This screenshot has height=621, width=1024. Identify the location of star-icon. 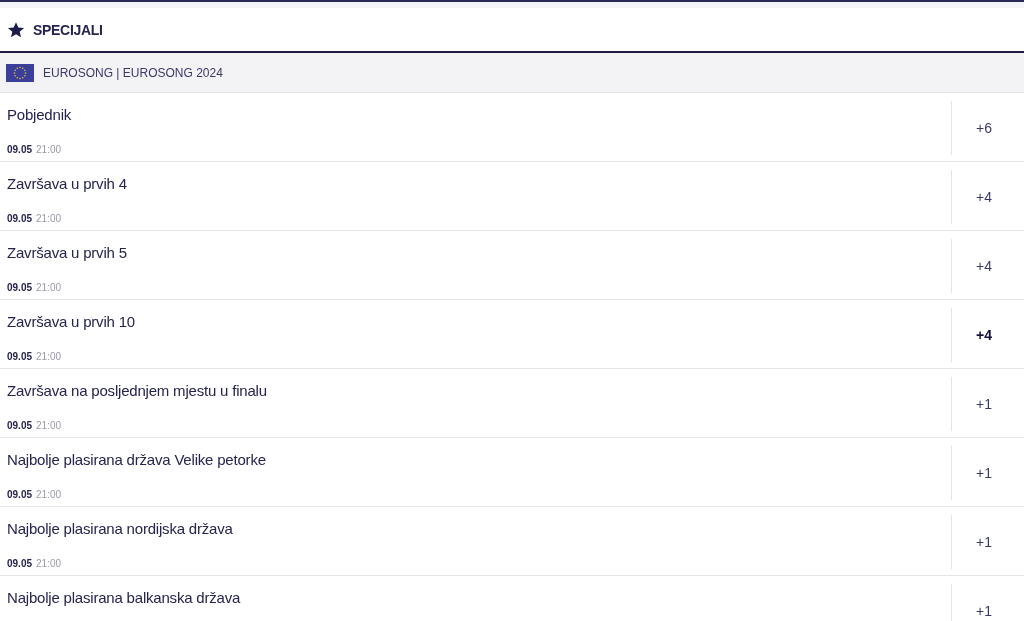
(16, 29).